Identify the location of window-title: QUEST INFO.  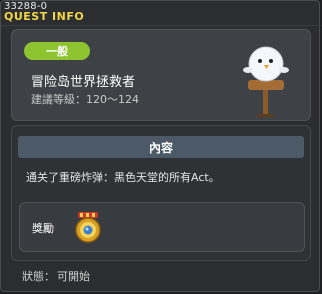
(44, 16).